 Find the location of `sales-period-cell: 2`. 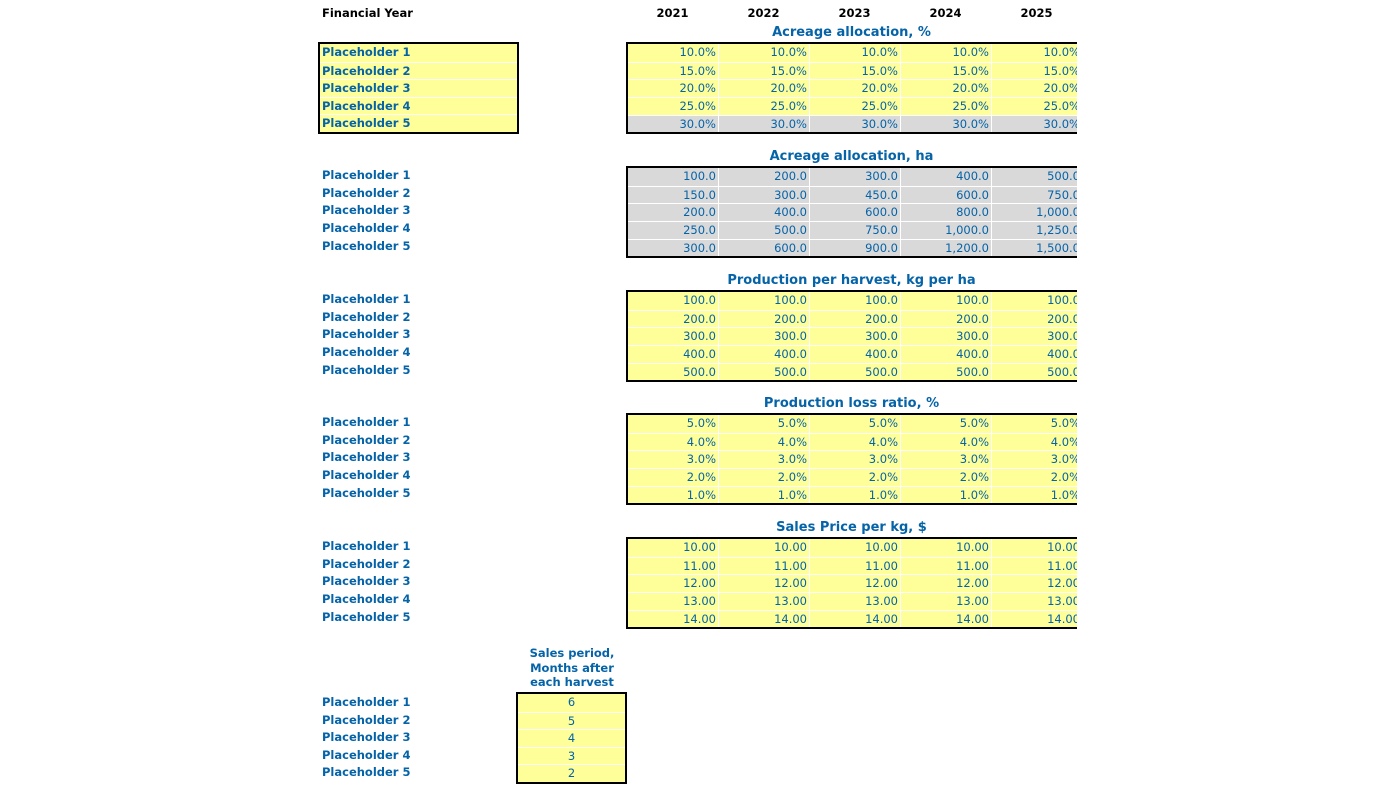

sales-period-cell: 2 is located at coordinates (571, 773).